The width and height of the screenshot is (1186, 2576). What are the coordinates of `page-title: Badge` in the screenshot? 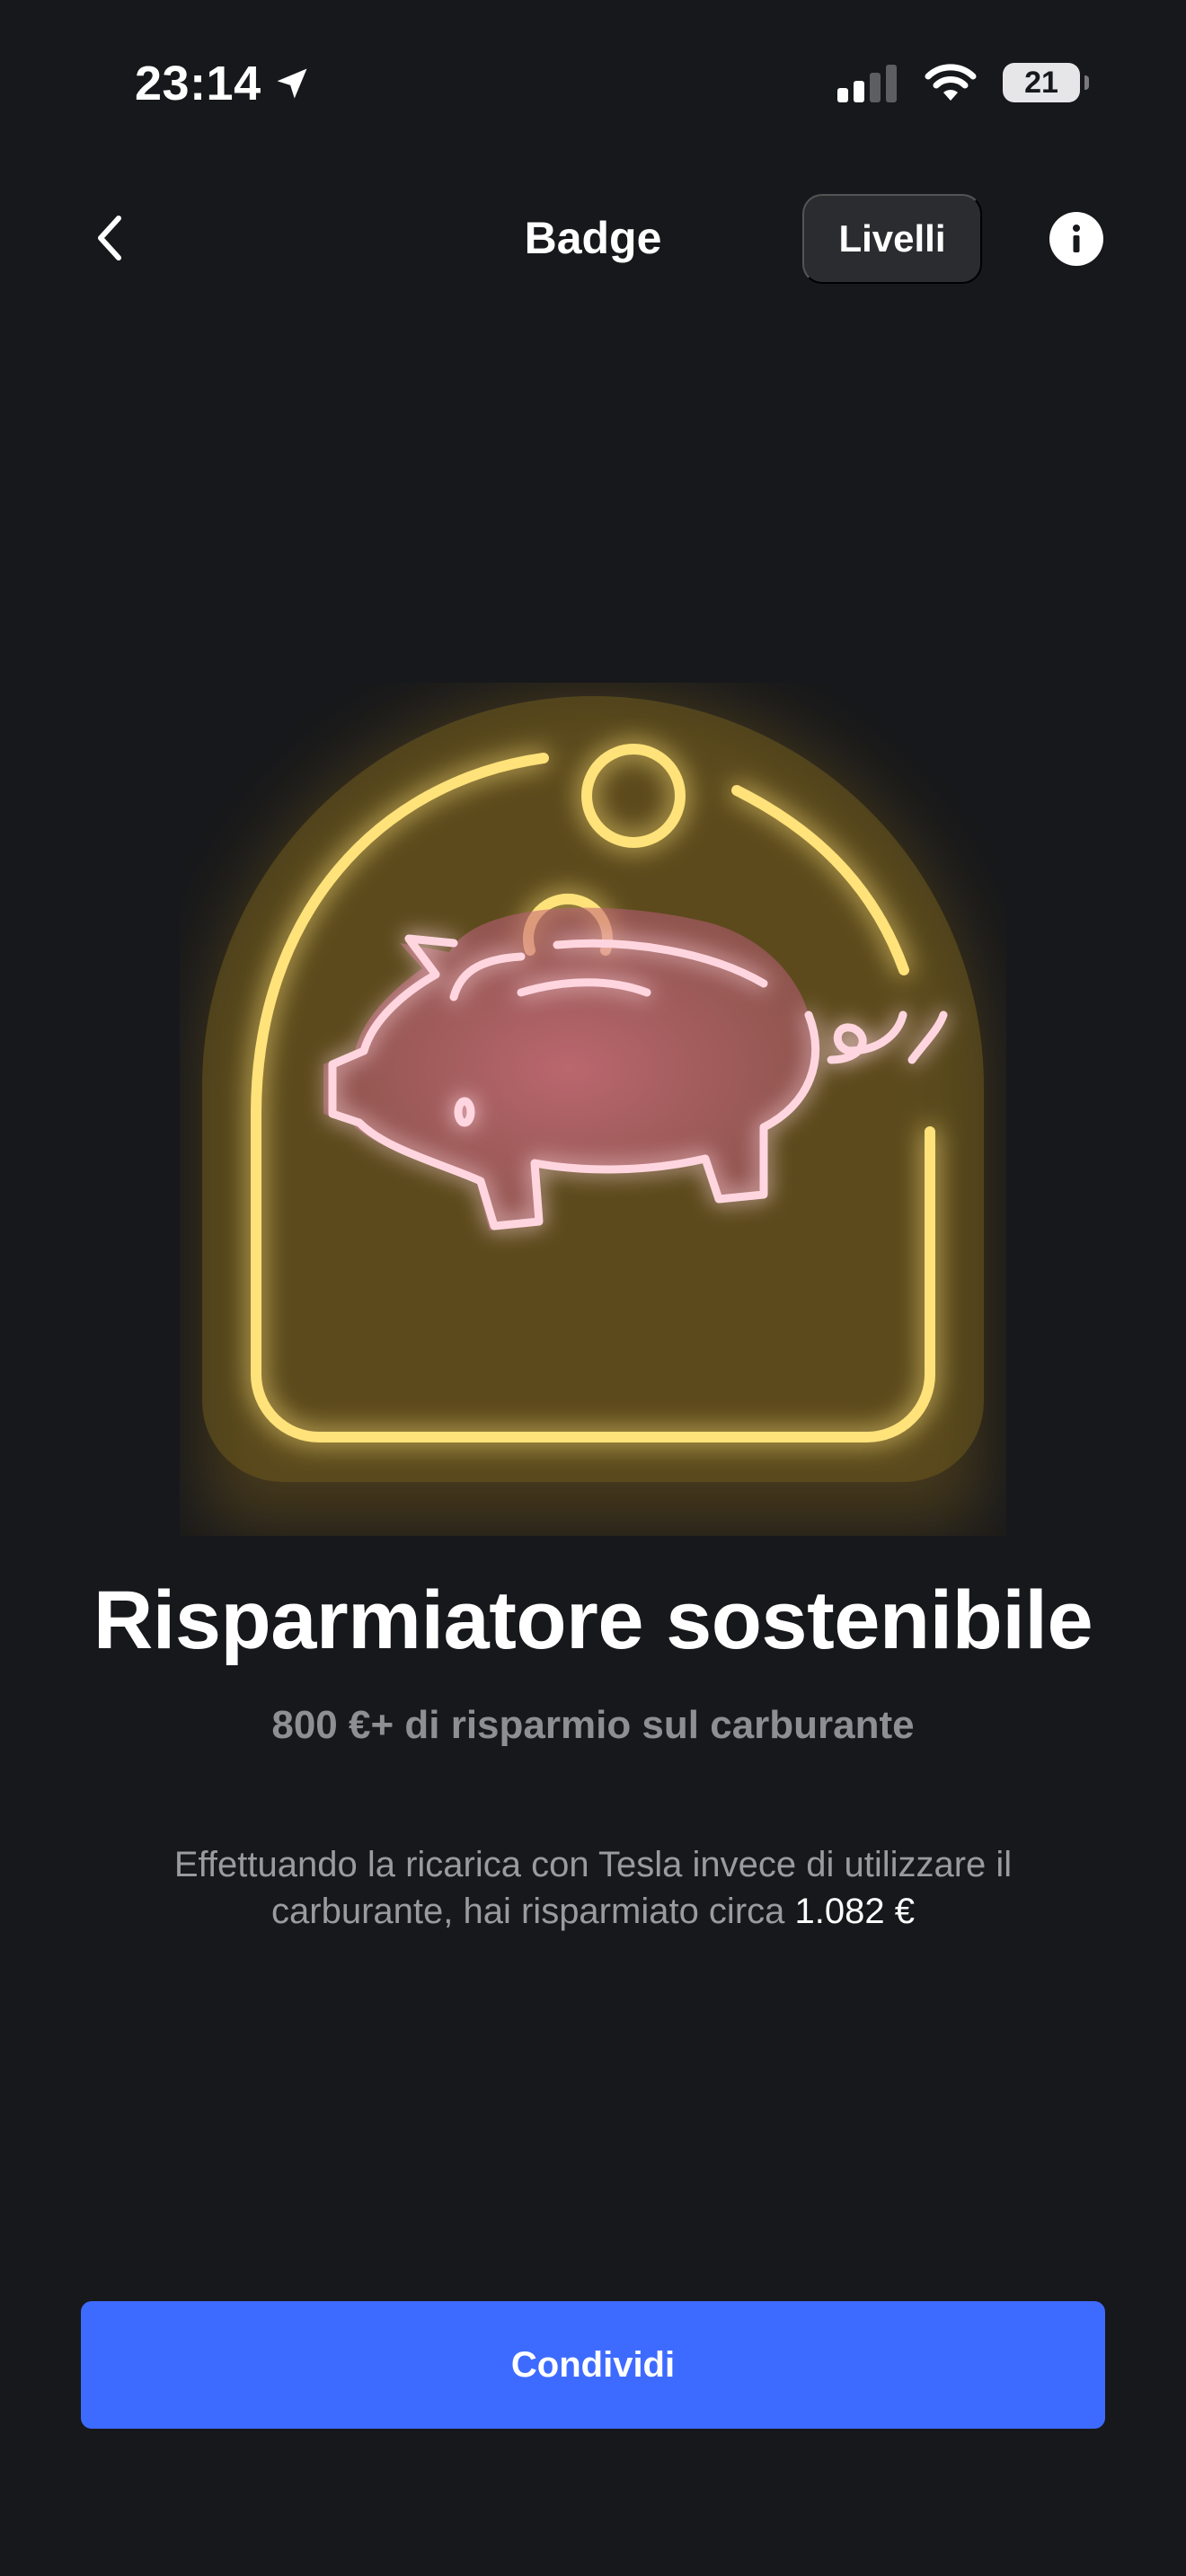 It's located at (593, 238).